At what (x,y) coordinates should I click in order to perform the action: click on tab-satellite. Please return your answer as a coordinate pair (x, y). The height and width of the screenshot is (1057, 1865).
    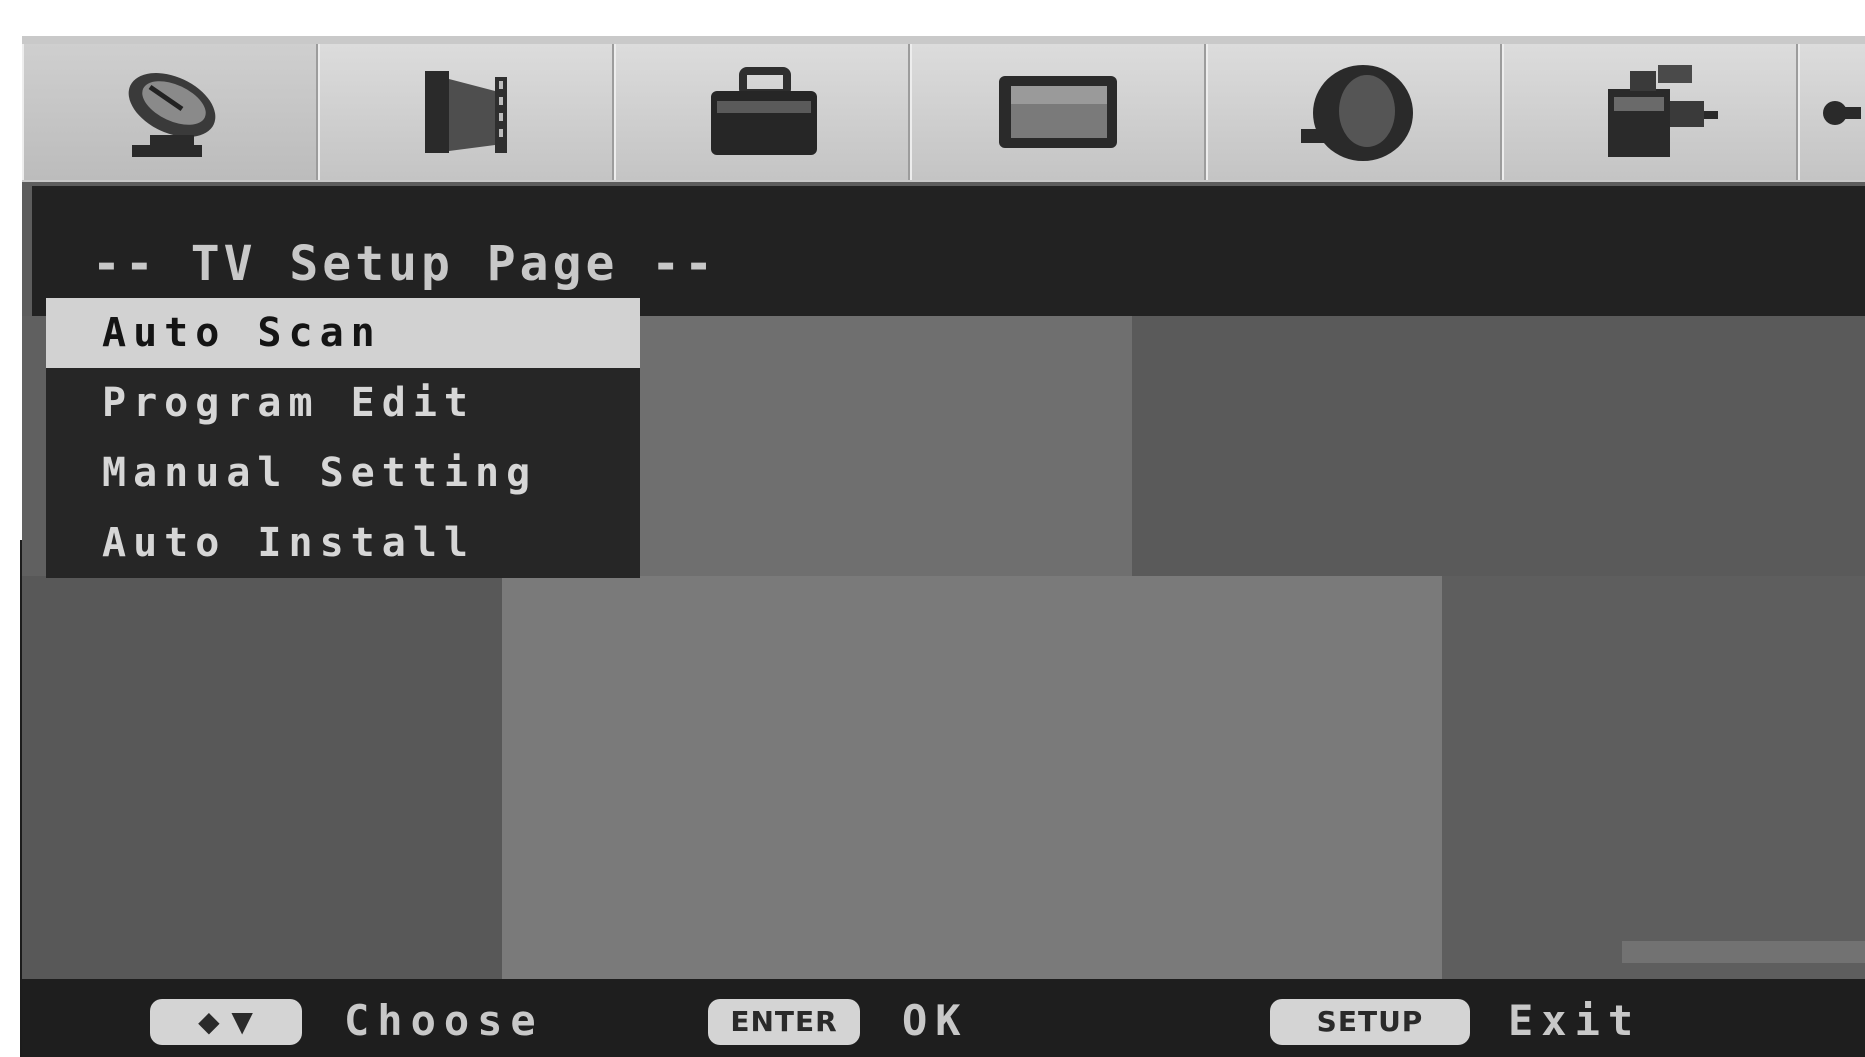
    Looking at the image, I should click on (170, 112).